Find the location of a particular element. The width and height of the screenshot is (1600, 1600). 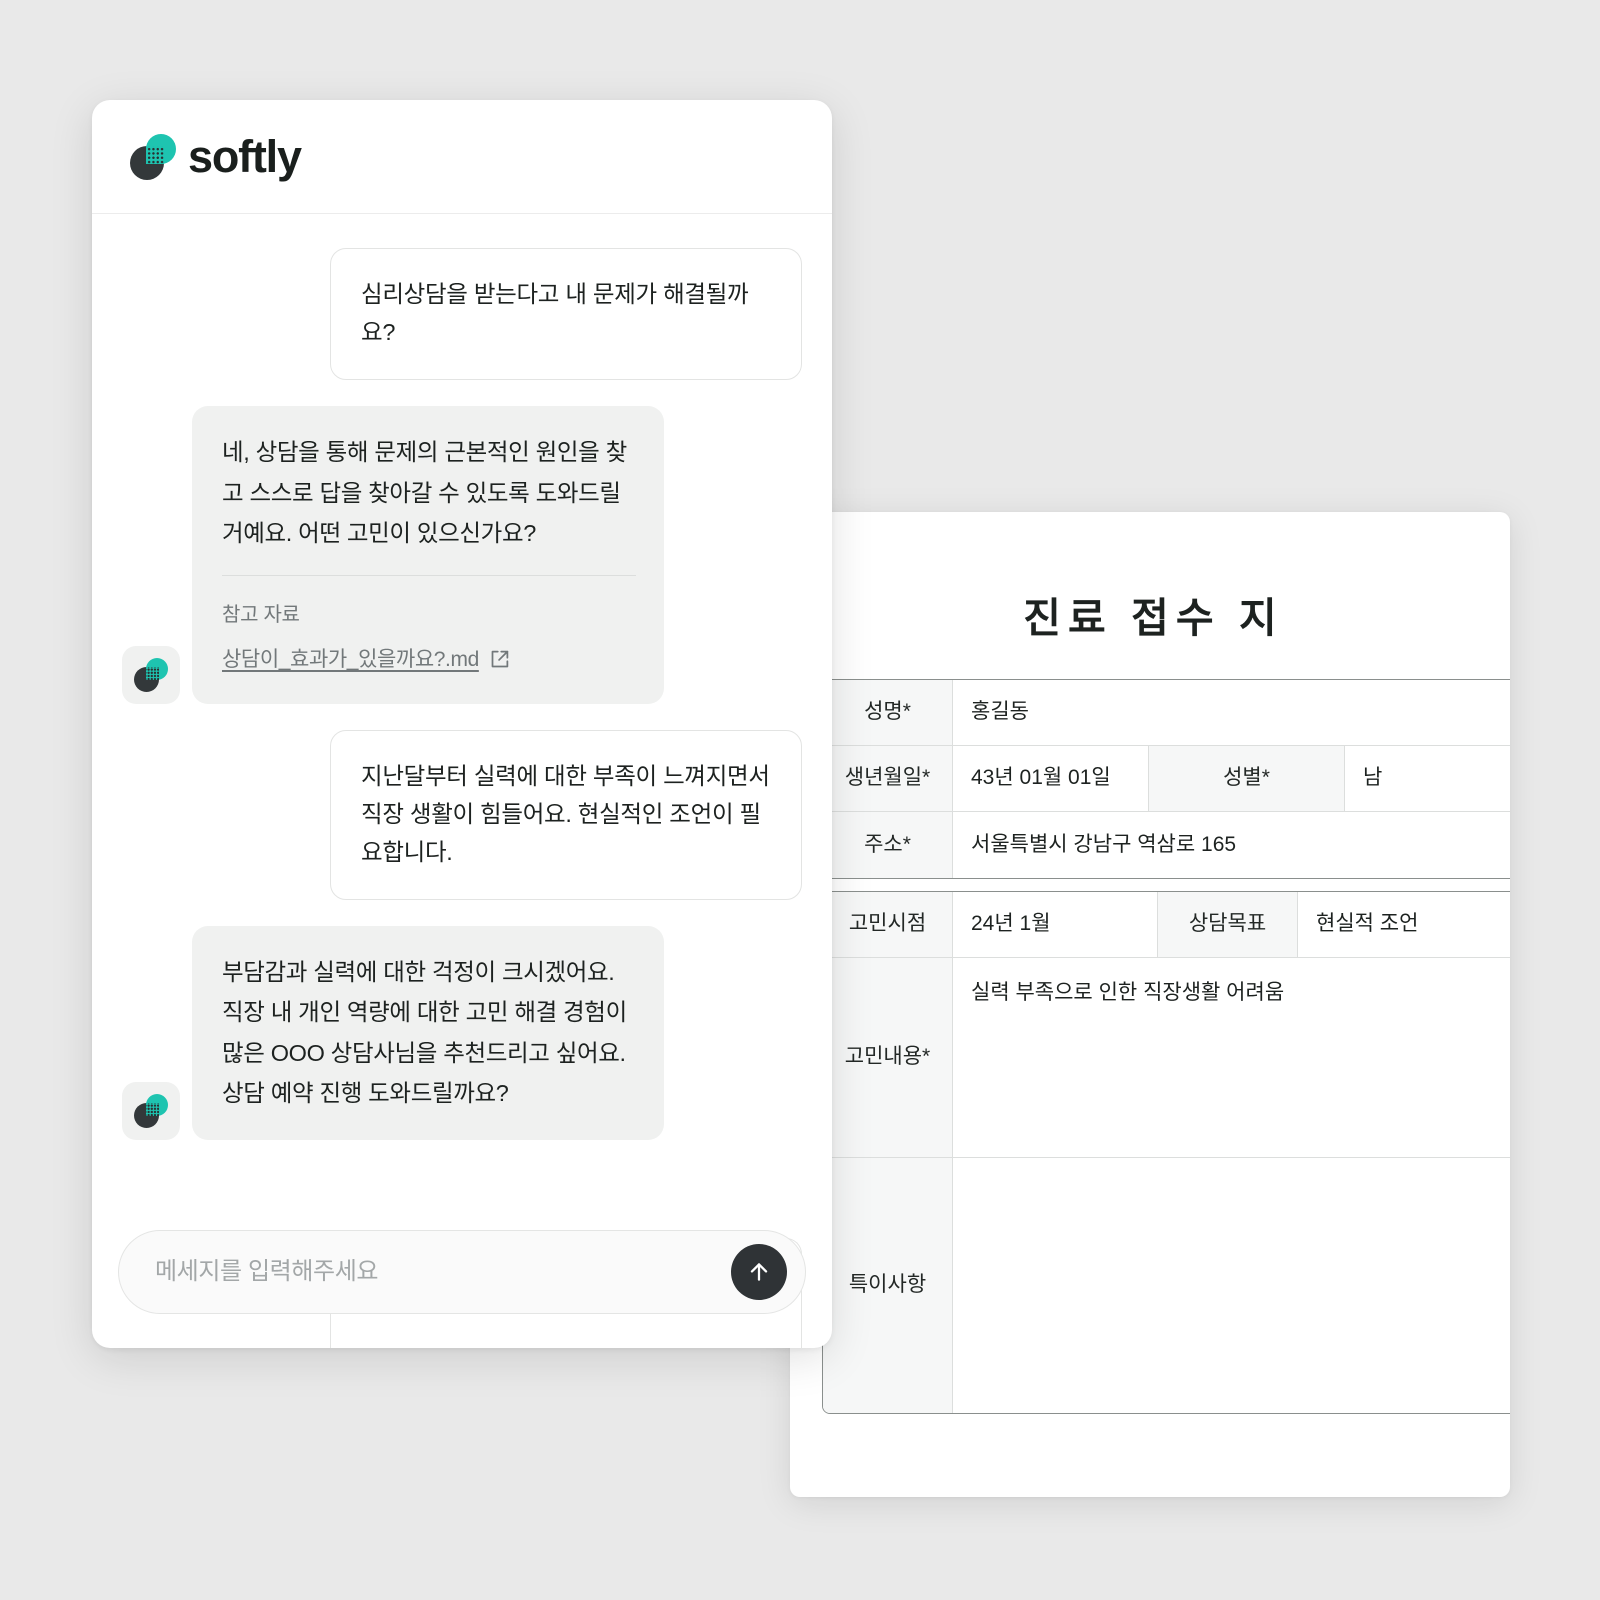

send-button is located at coordinates (759, 1272).